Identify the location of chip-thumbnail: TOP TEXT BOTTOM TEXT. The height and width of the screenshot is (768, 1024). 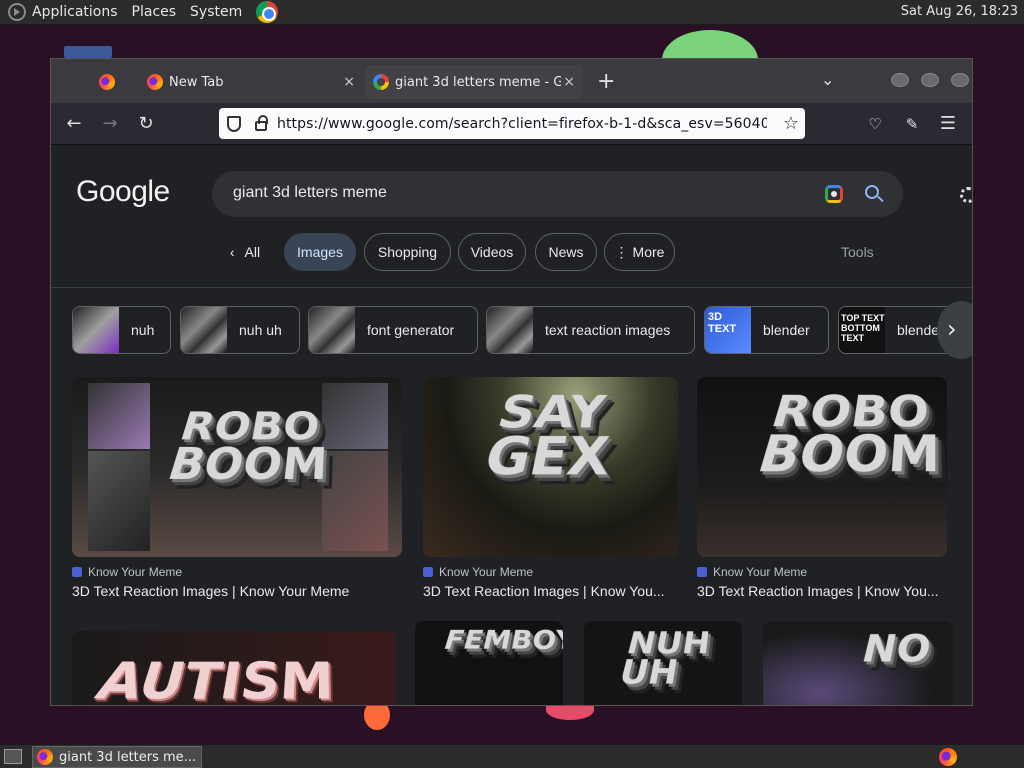
(862, 330).